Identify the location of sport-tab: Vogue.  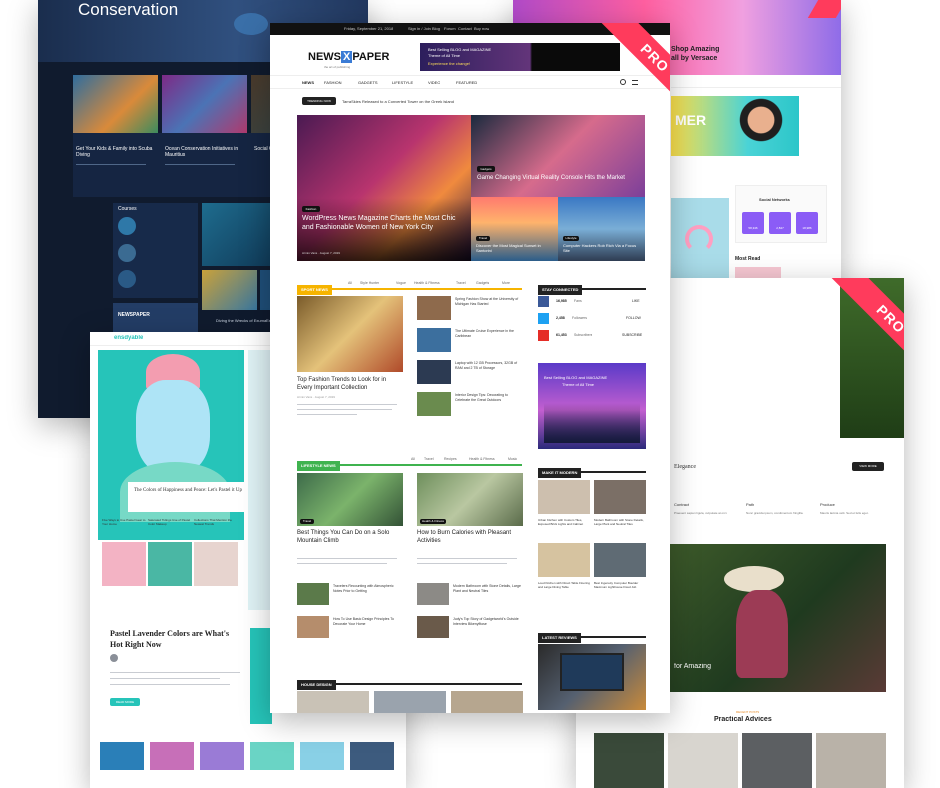
(401, 283).